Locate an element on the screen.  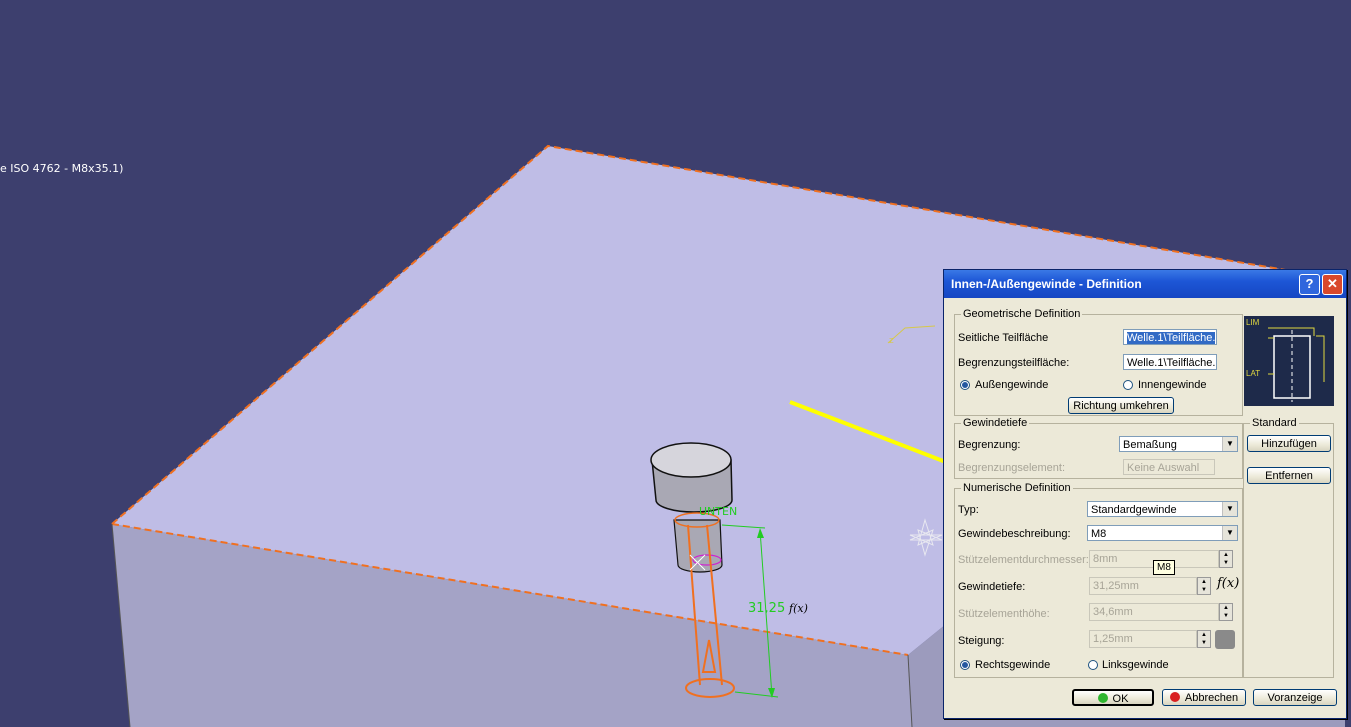
outer-thread-label: Außengewinde is located at coordinates (1012, 385).